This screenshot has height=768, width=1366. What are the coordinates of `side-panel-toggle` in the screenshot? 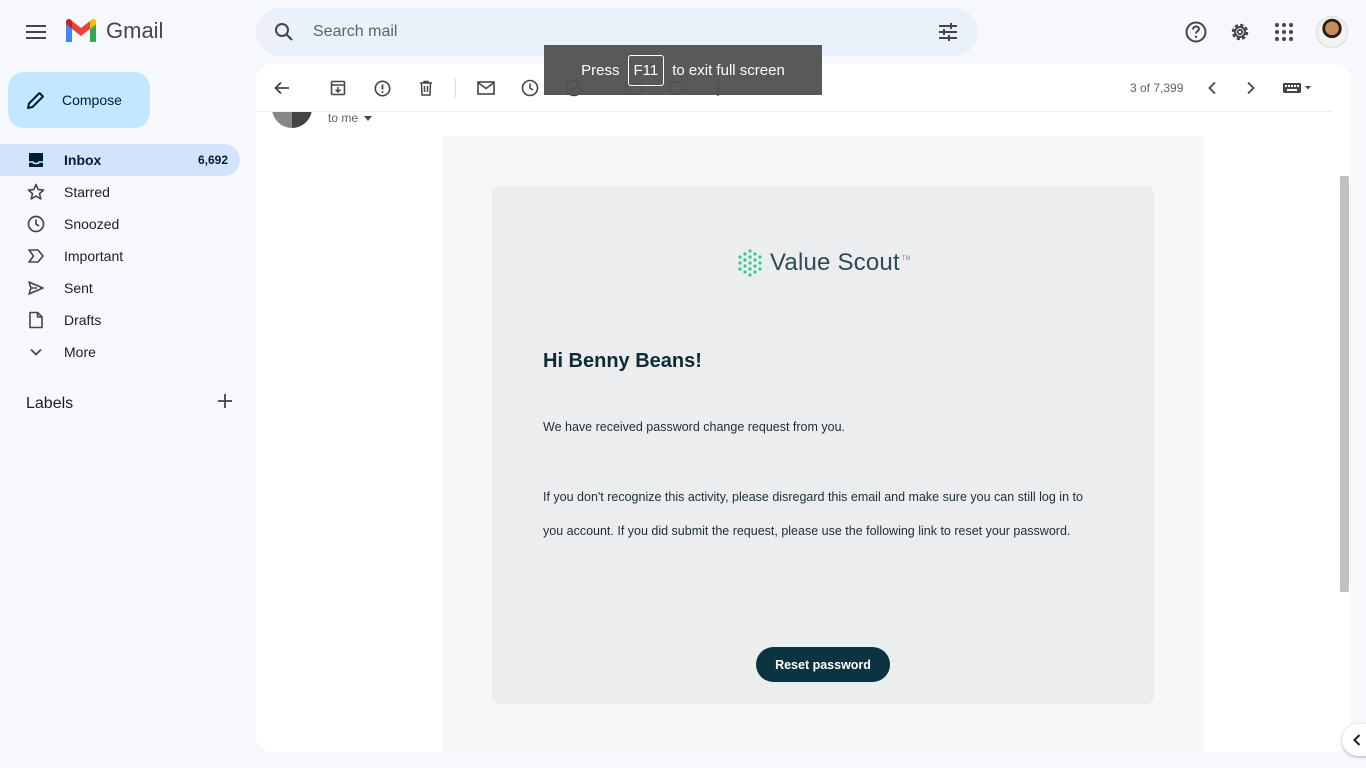 It's located at (1354, 740).